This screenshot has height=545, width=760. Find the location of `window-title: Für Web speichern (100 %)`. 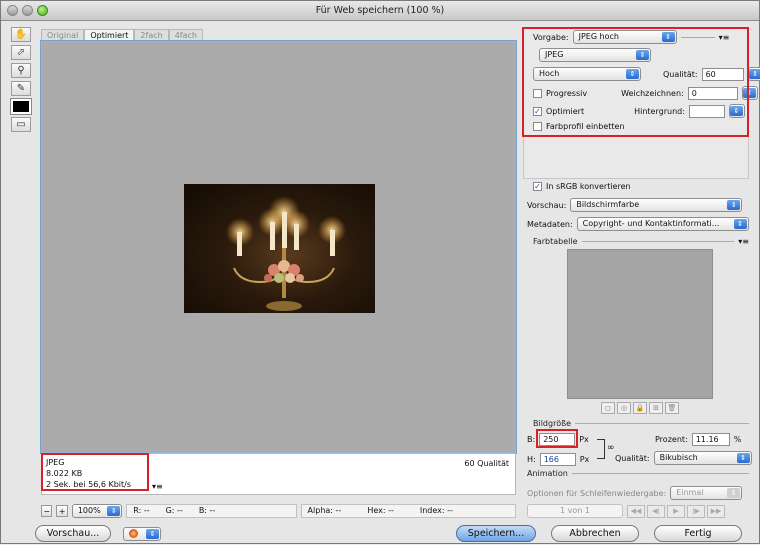

window-title: Für Web speichern (100 %) is located at coordinates (380, 10).